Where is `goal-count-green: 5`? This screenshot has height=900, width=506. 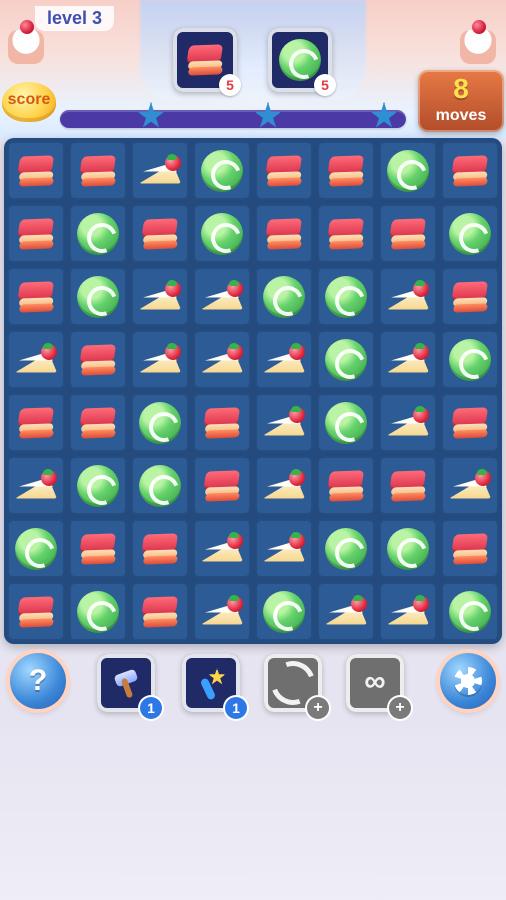 goal-count-green: 5 is located at coordinates (325, 85).